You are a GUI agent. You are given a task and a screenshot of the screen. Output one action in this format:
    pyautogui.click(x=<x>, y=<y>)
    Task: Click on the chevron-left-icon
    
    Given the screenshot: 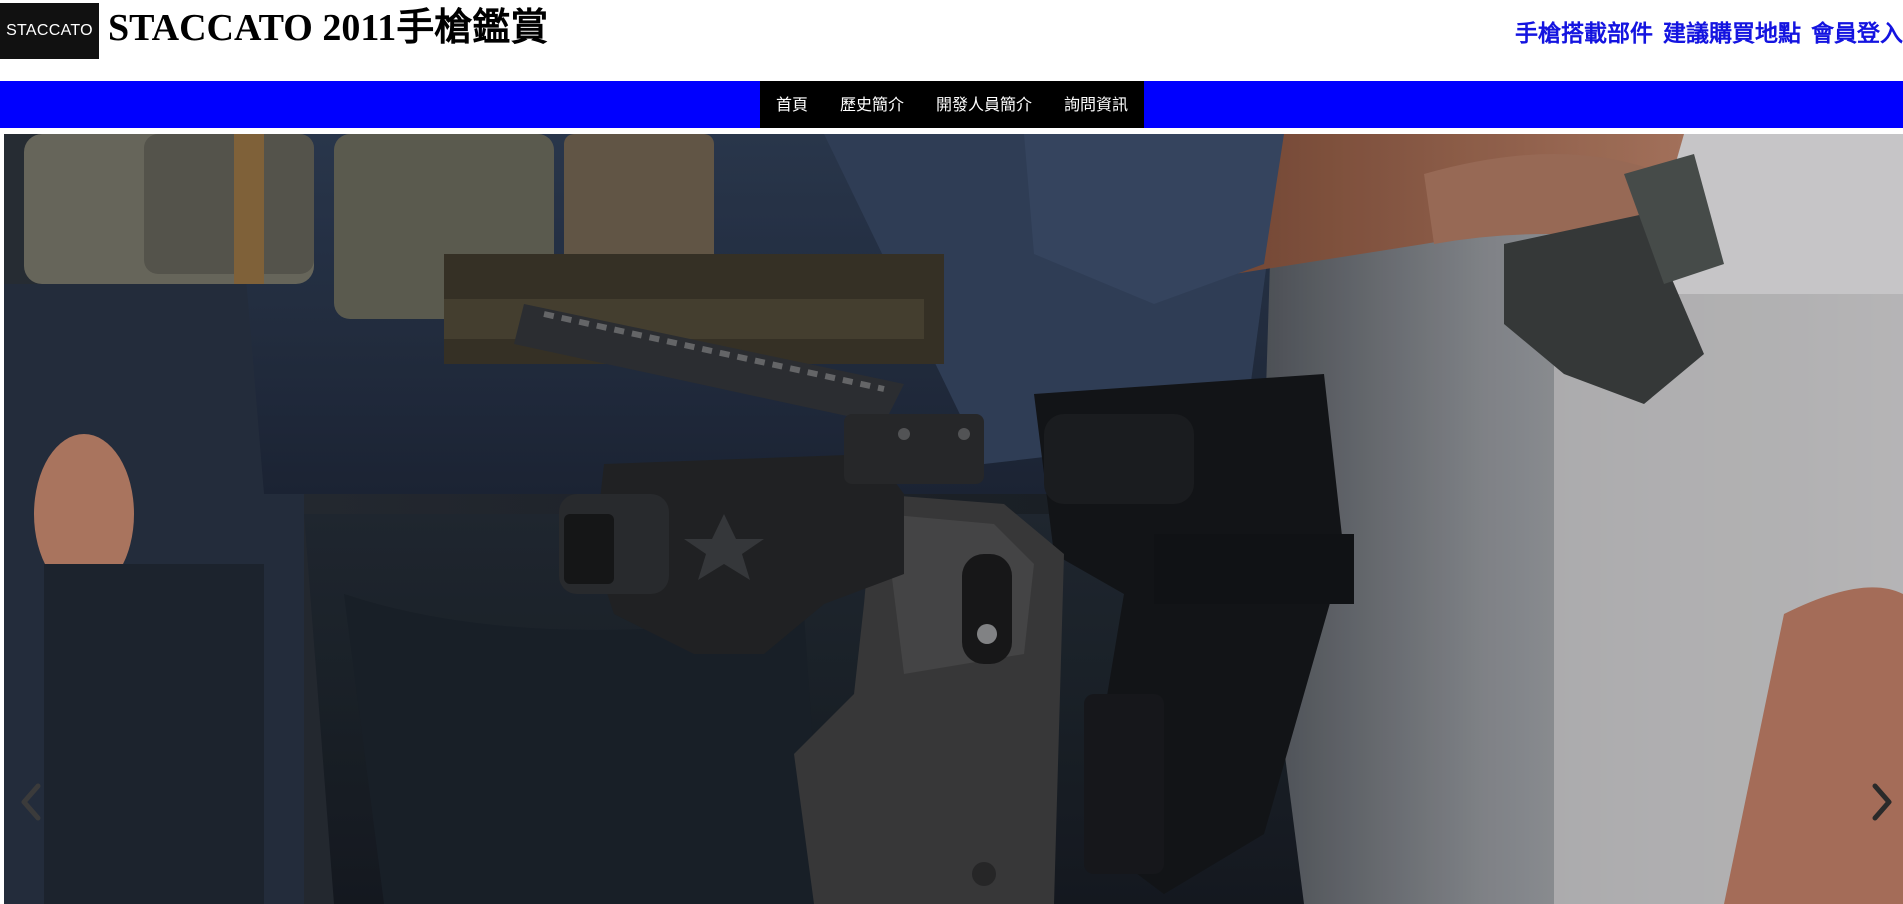 What is the action you would take?
    pyautogui.click(x=31, y=802)
    